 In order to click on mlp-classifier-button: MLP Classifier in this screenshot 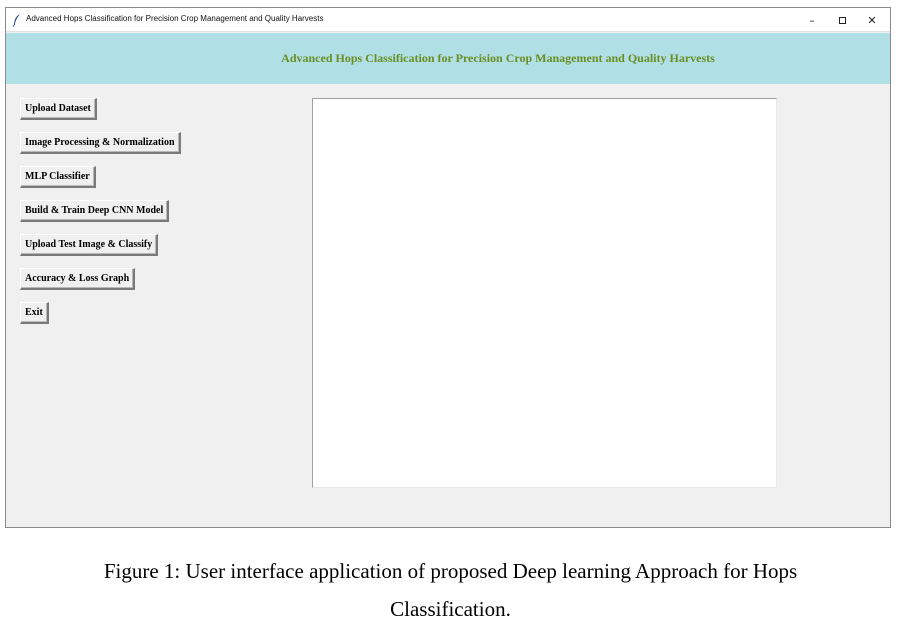, I will do `click(58, 177)`.